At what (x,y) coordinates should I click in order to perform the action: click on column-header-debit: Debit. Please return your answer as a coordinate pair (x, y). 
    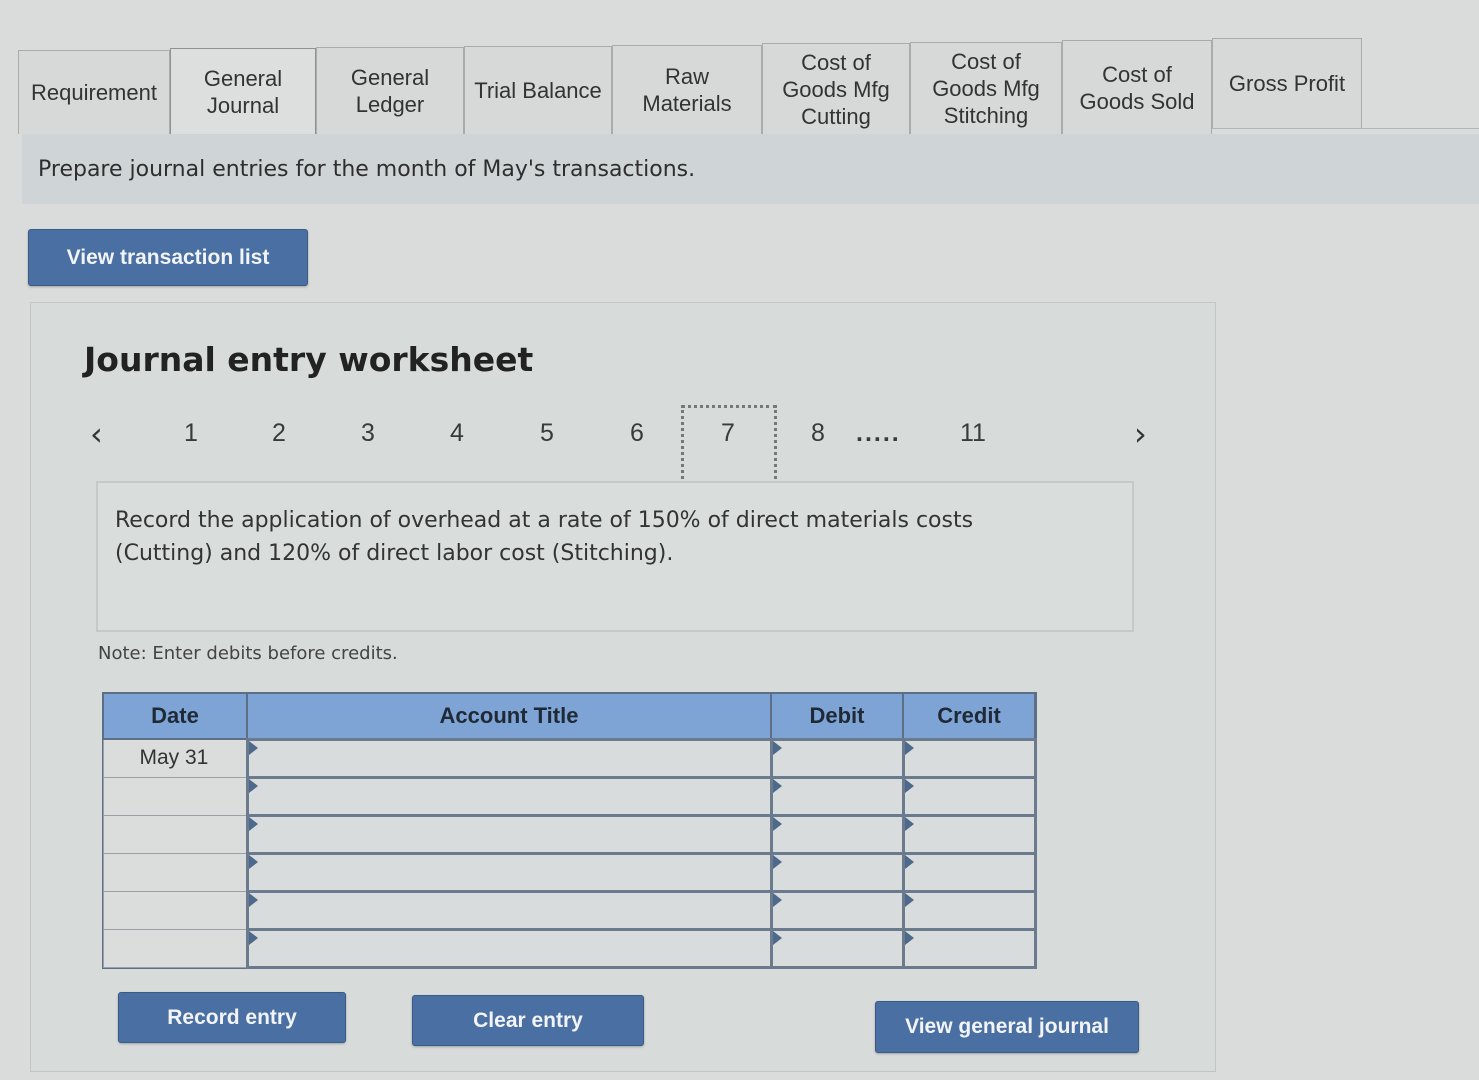
    Looking at the image, I should click on (837, 716).